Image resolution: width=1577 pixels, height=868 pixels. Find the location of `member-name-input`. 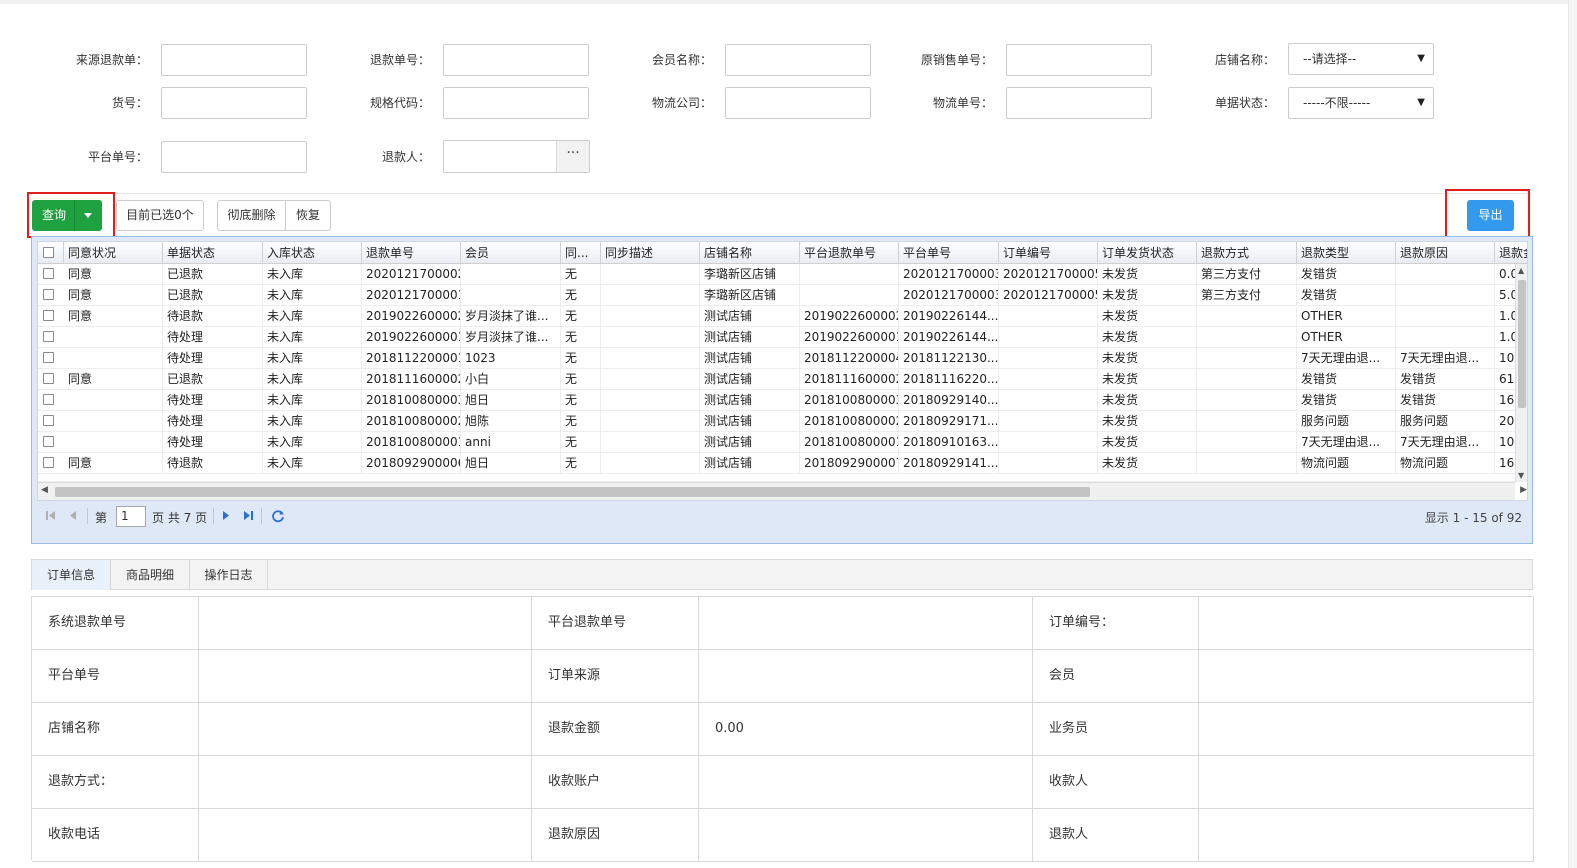

member-name-input is located at coordinates (798, 60).